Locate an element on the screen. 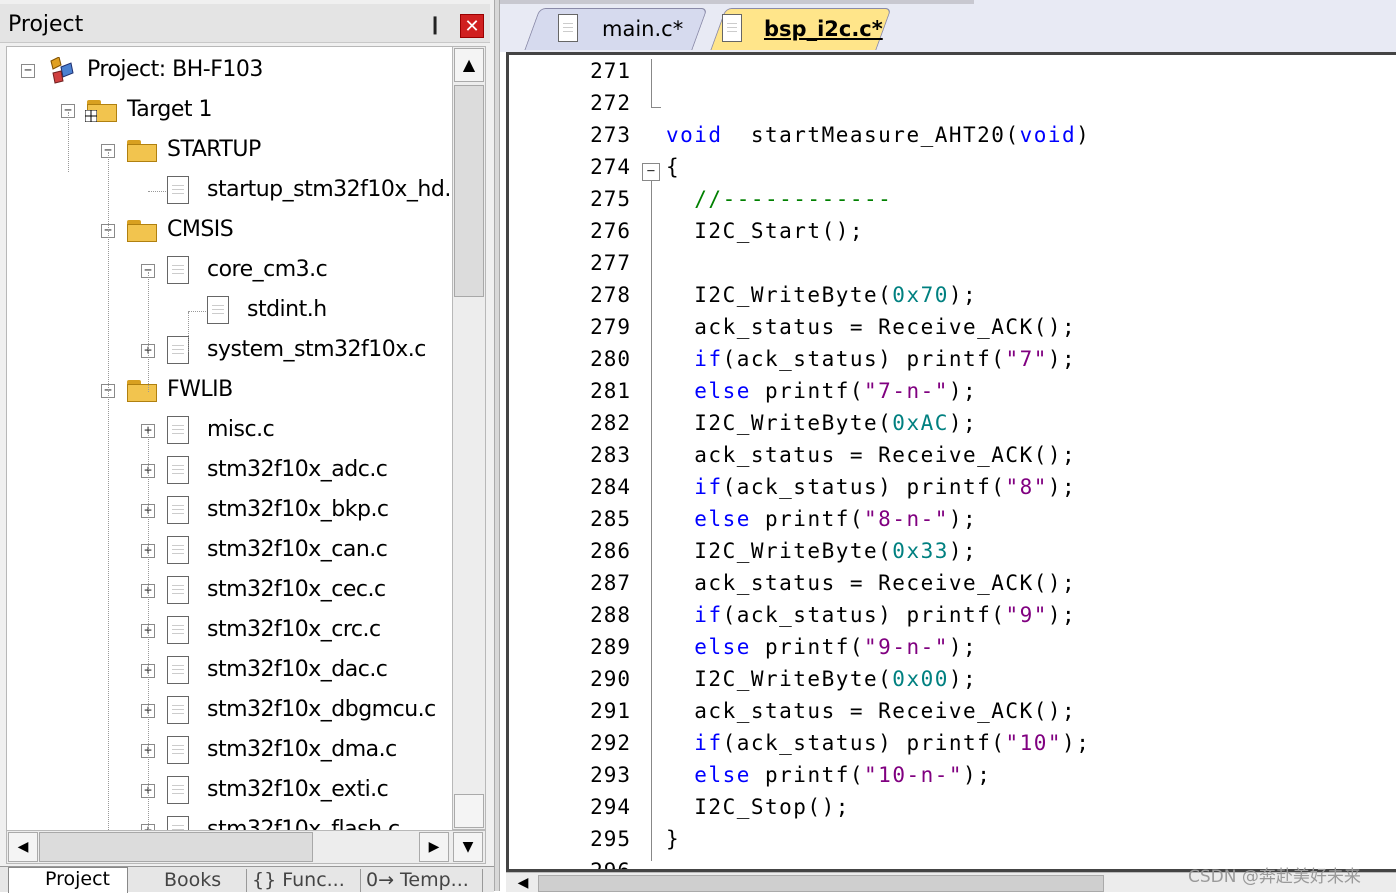 The height and width of the screenshot is (893, 1396). tab-books: Books is located at coordinates (185, 880).